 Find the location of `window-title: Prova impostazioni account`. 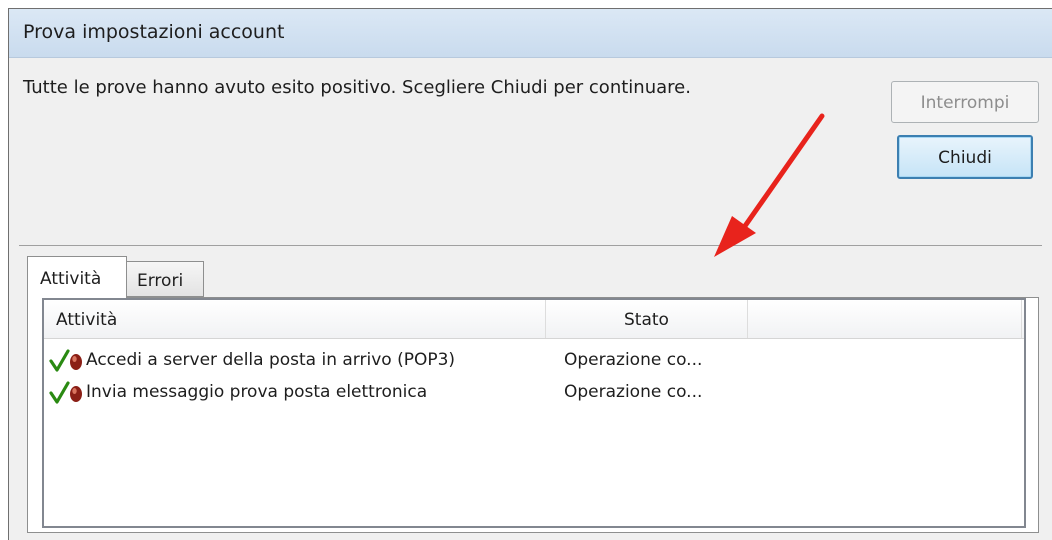

window-title: Prova impostazioni account is located at coordinates (154, 32).